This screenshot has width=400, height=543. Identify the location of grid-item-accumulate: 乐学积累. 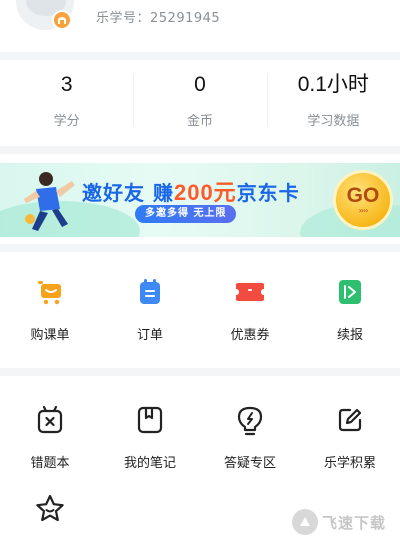
(350, 435).